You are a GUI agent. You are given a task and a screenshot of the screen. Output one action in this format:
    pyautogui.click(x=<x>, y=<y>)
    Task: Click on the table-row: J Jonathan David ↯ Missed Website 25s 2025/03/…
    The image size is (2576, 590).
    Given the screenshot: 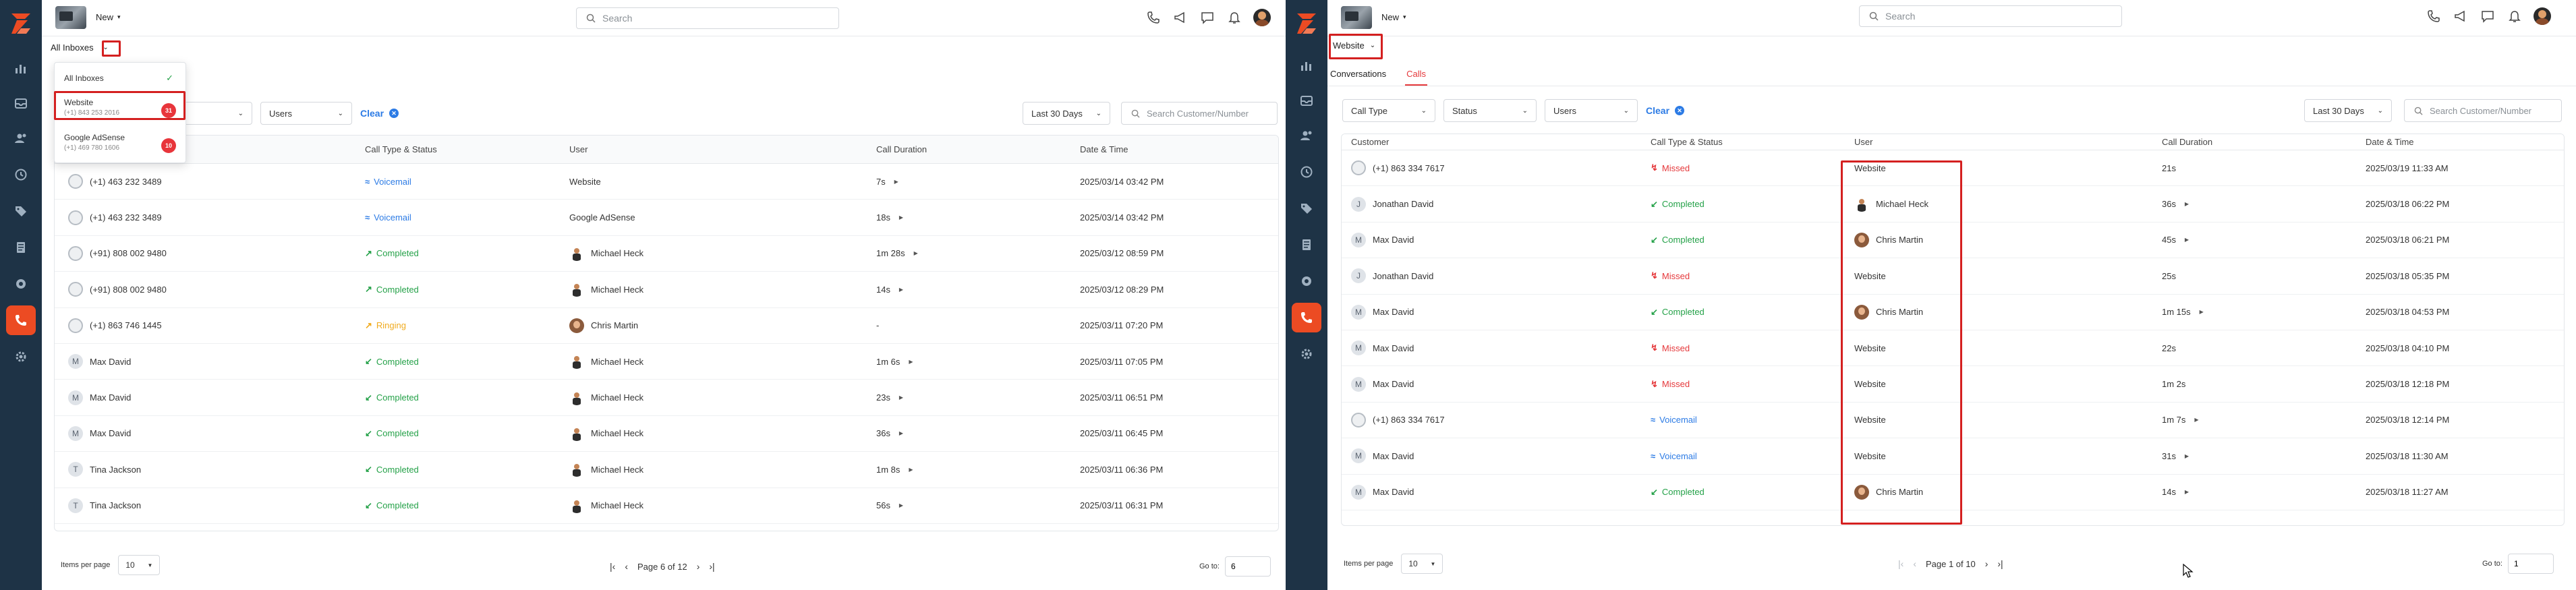 What is the action you would take?
    pyautogui.click(x=1953, y=276)
    